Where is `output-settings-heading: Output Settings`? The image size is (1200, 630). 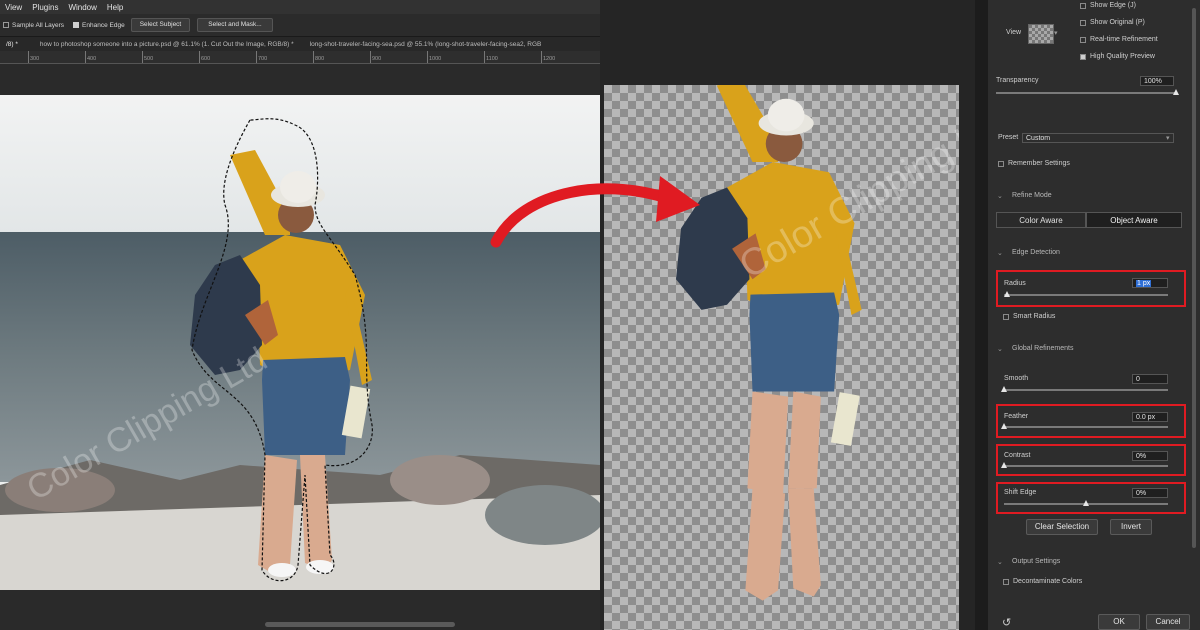 output-settings-heading: Output Settings is located at coordinates (1036, 561).